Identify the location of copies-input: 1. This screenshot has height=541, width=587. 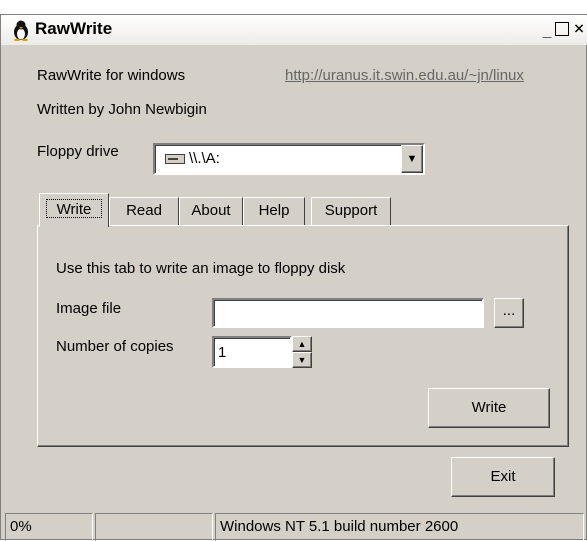
(252, 352).